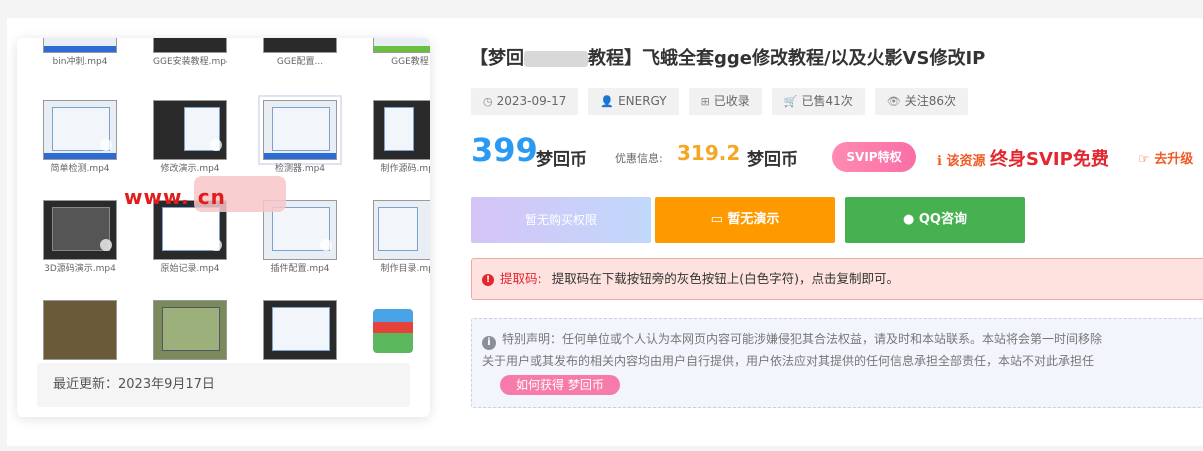 Image resolution: width=1203 pixels, height=451 pixels. What do you see at coordinates (521, 278) in the screenshot?
I see `extract-label: 提取码:` at bounding box center [521, 278].